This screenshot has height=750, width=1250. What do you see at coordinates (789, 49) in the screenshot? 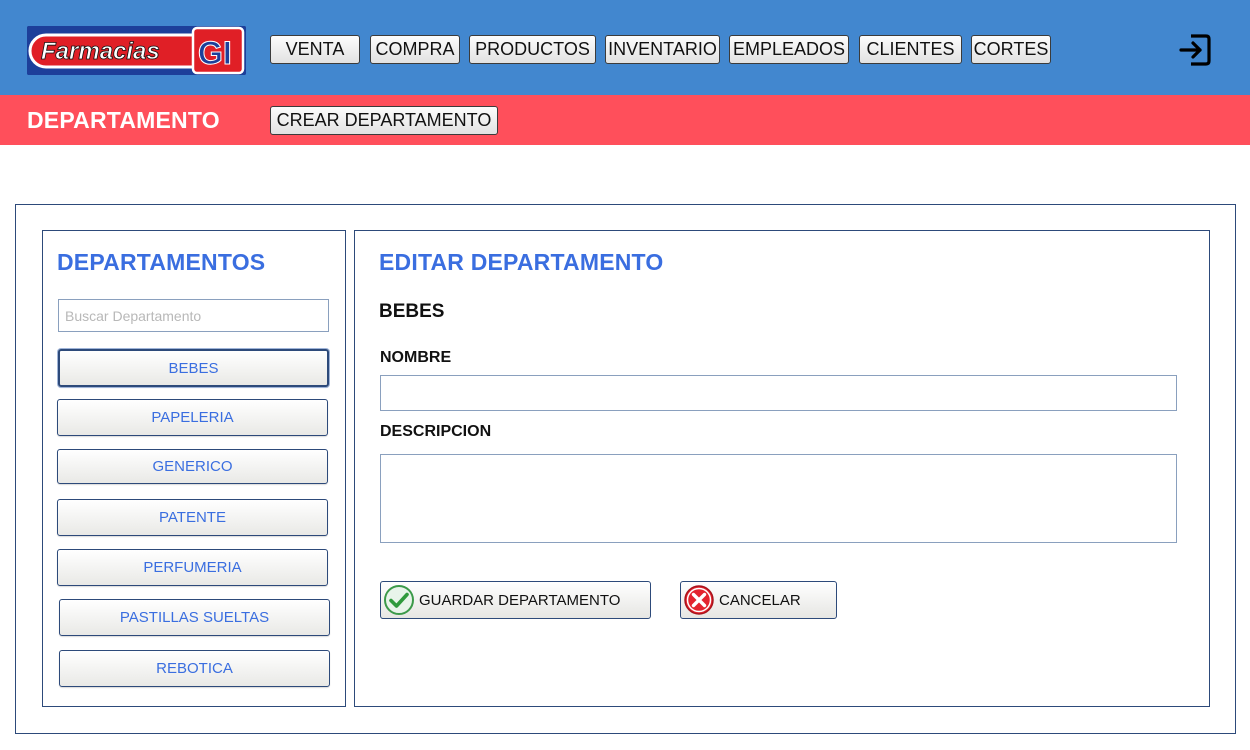
I see `nav-empleados-button: EMPLEADOS` at bounding box center [789, 49].